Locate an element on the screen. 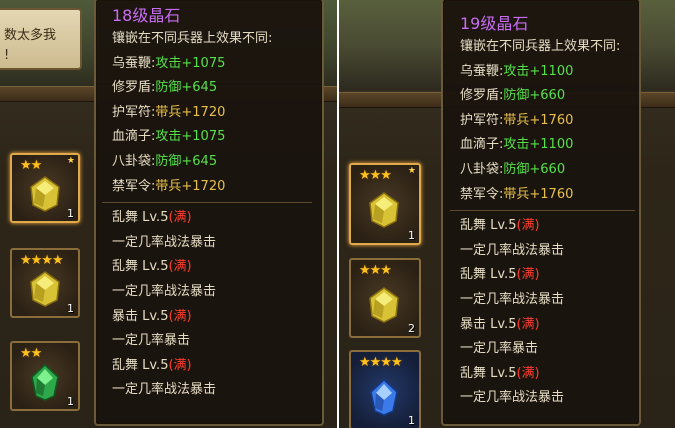 Image resolution: width=675 pixels, height=428 pixels. bonus-row: 护军符:带兵+1720 is located at coordinates (217, 113).